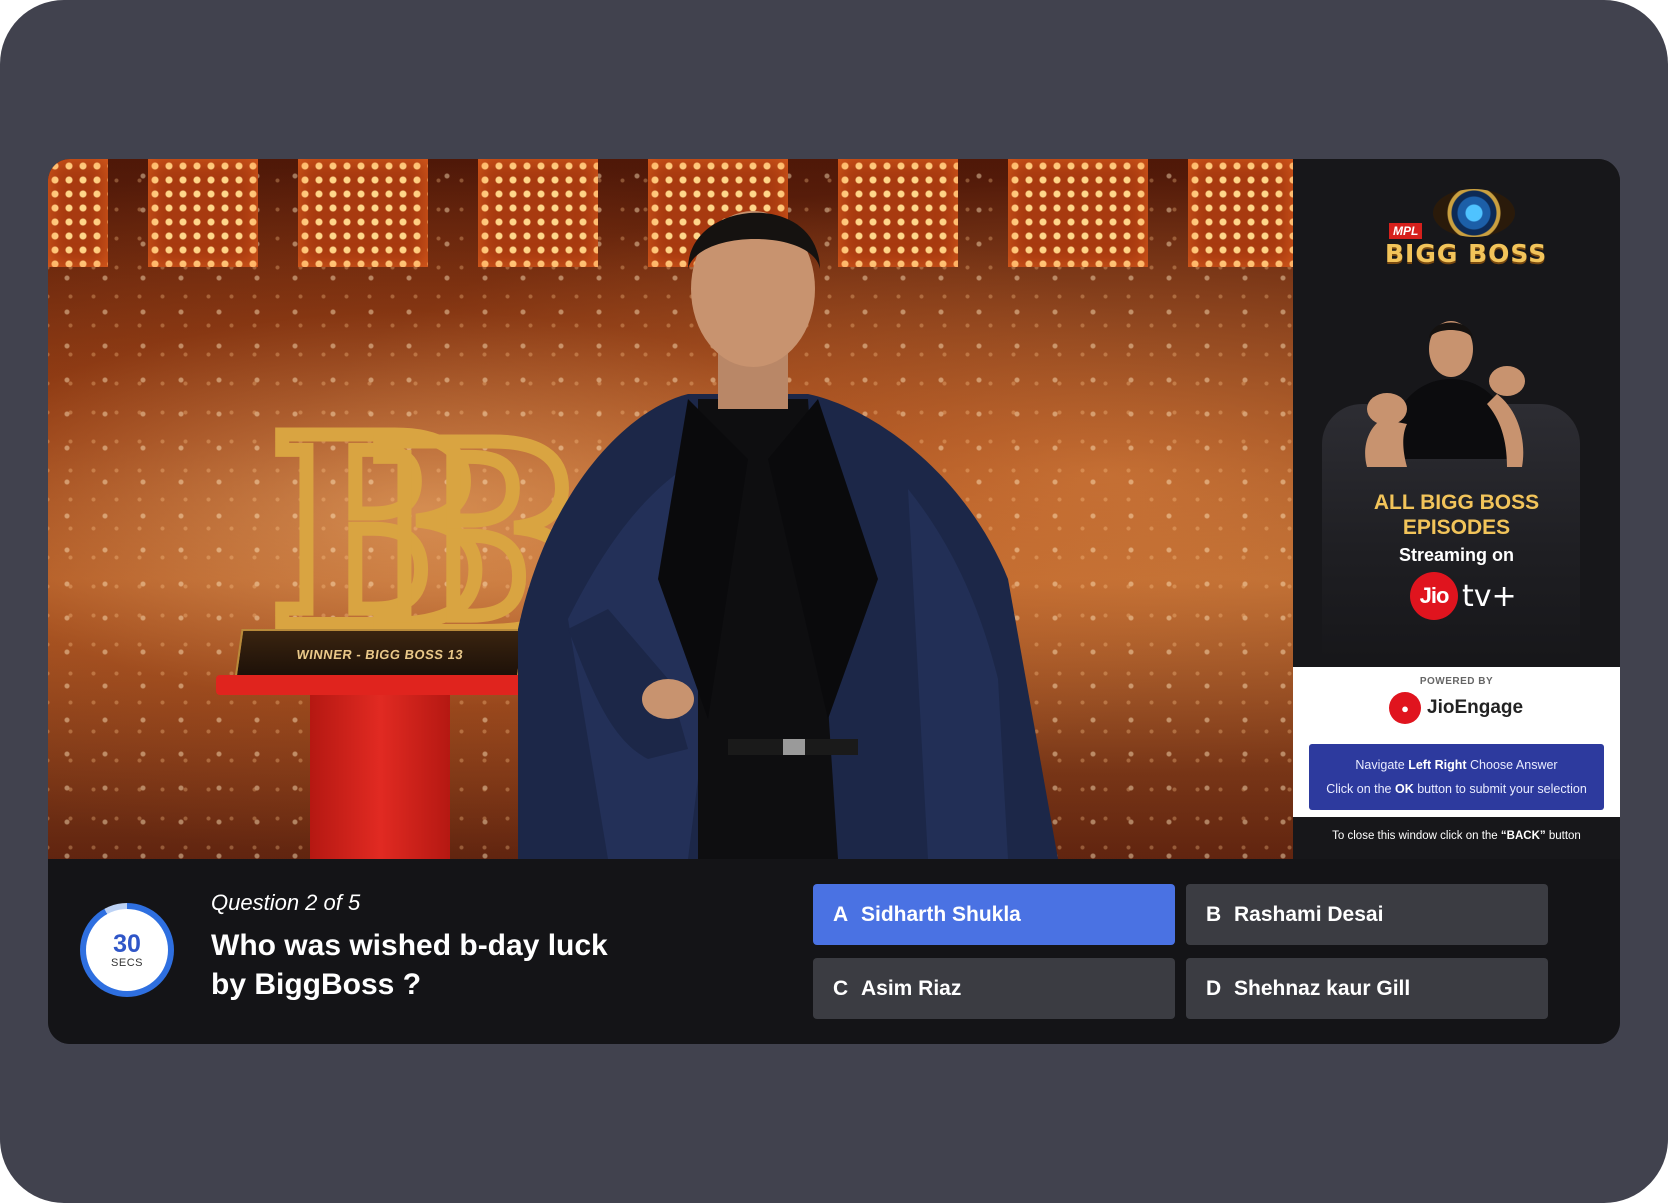 The image size is (1668, 1203). I want to click on help-key-left-right: Left Right, so click(1437, 765).